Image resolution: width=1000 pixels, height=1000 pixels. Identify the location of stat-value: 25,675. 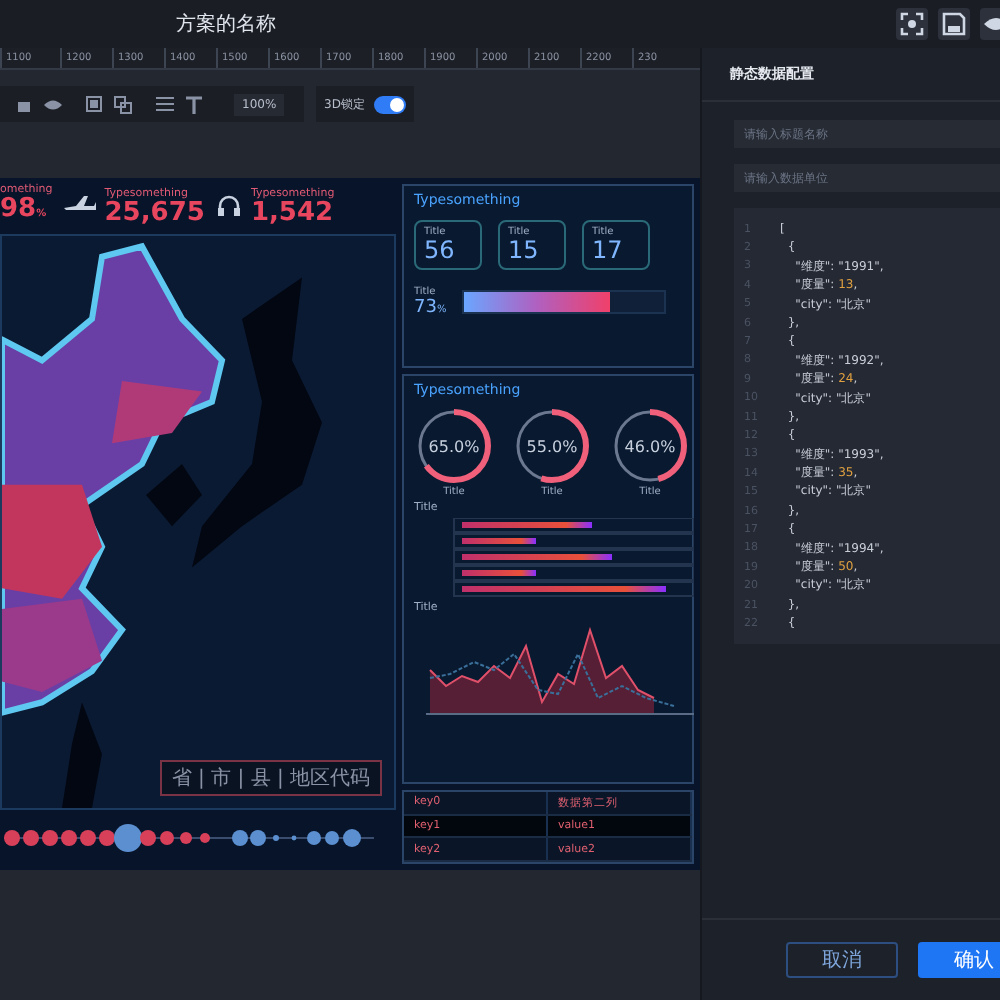
(154, 212).